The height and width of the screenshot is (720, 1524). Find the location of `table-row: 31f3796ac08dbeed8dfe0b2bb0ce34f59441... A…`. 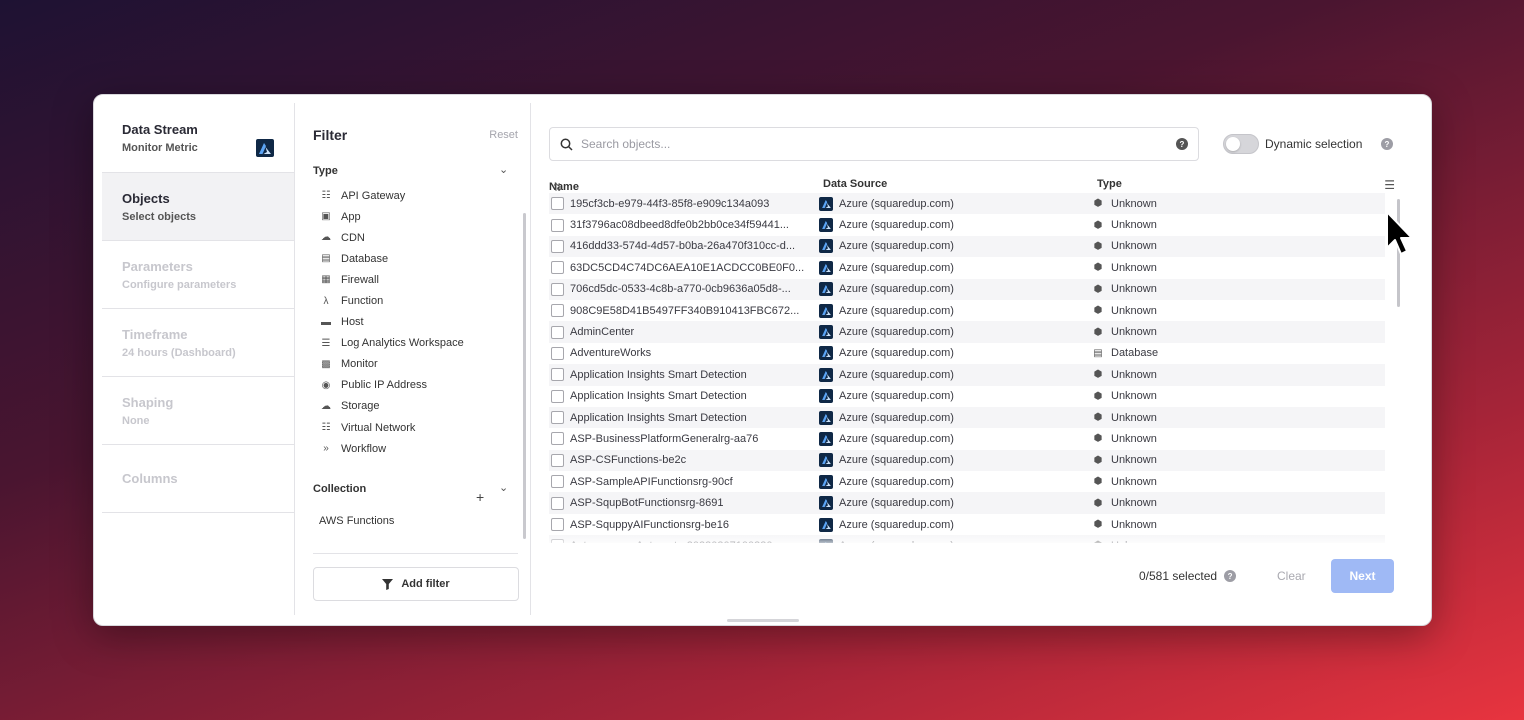

table-row: 31f3796ac08dbeed8dfe0b2bb0ce34f59441... A… is located at coordinates (967, 224).